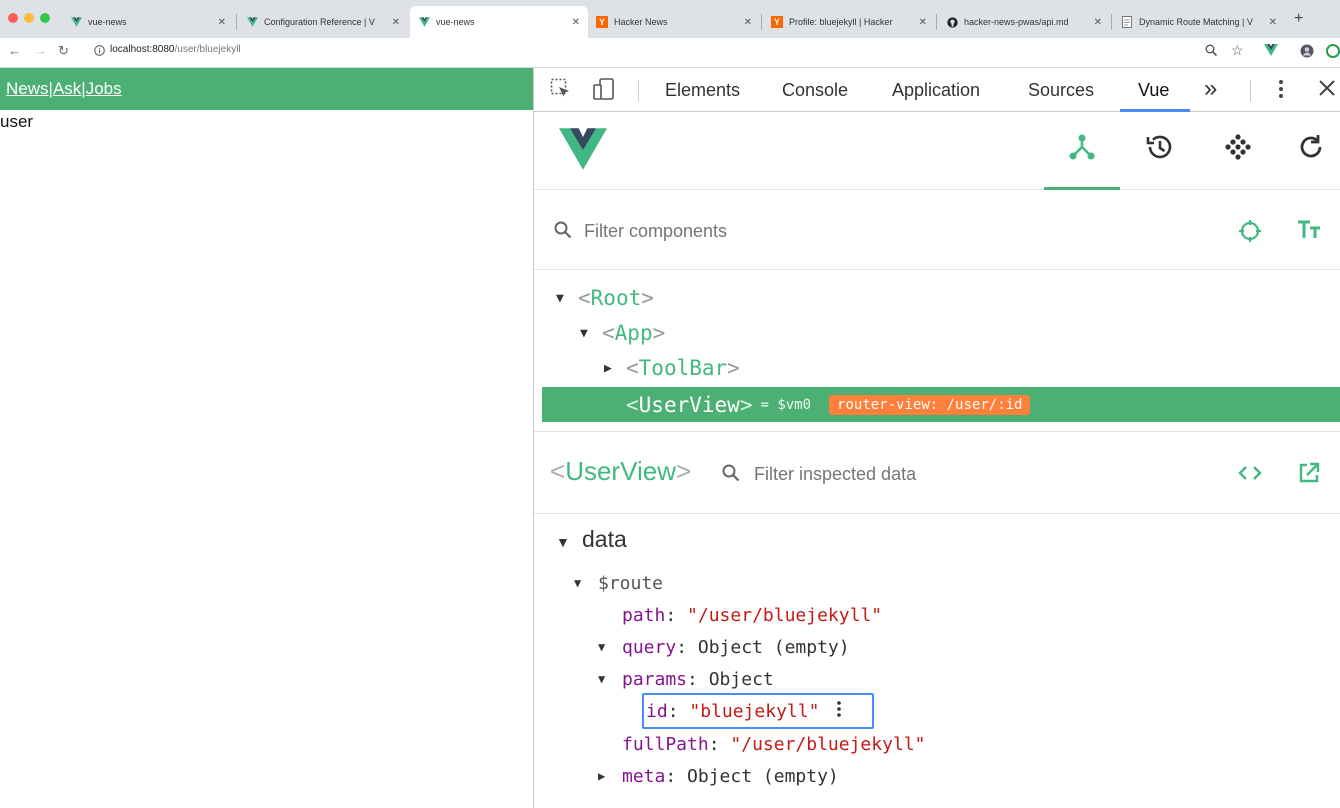 The width and height of the screenshot is (1340, 808). I want to click on tab-application: Application, so click(936, 90).